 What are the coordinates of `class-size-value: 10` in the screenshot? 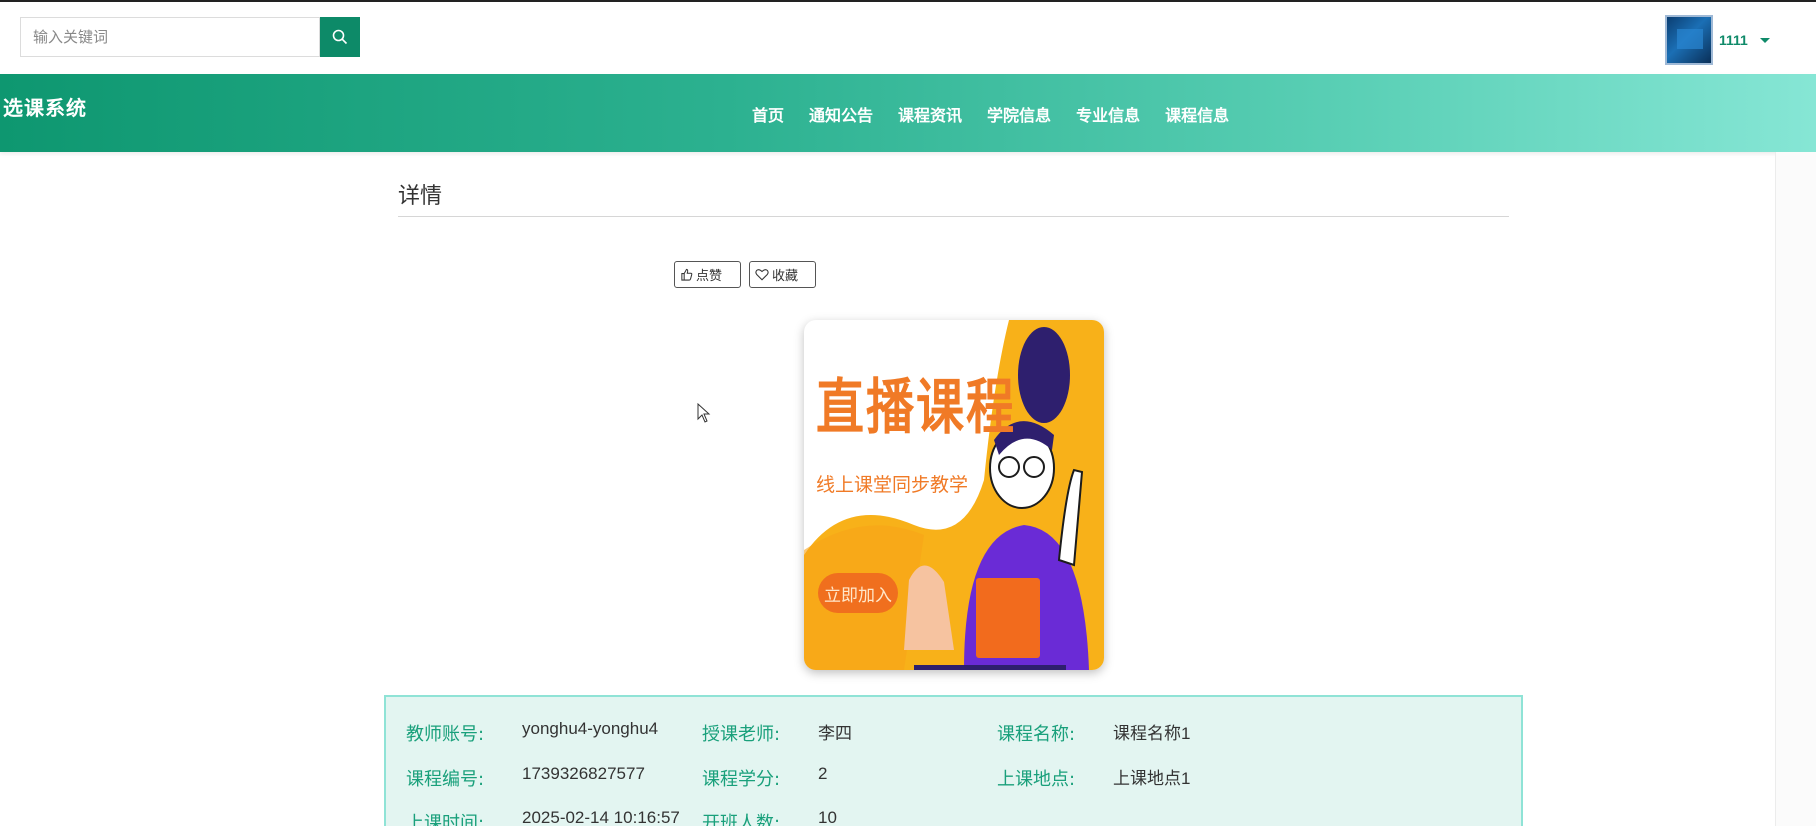 It's located at (827, 817).